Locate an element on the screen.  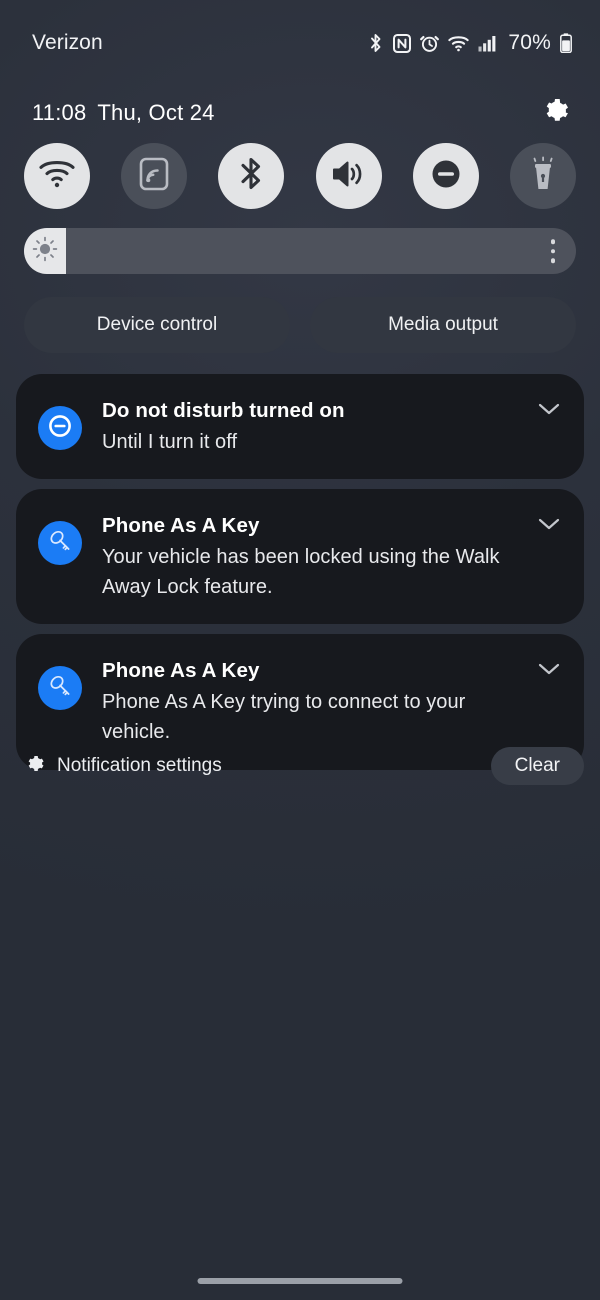
cast-icon is located at coordinates (154, 176).